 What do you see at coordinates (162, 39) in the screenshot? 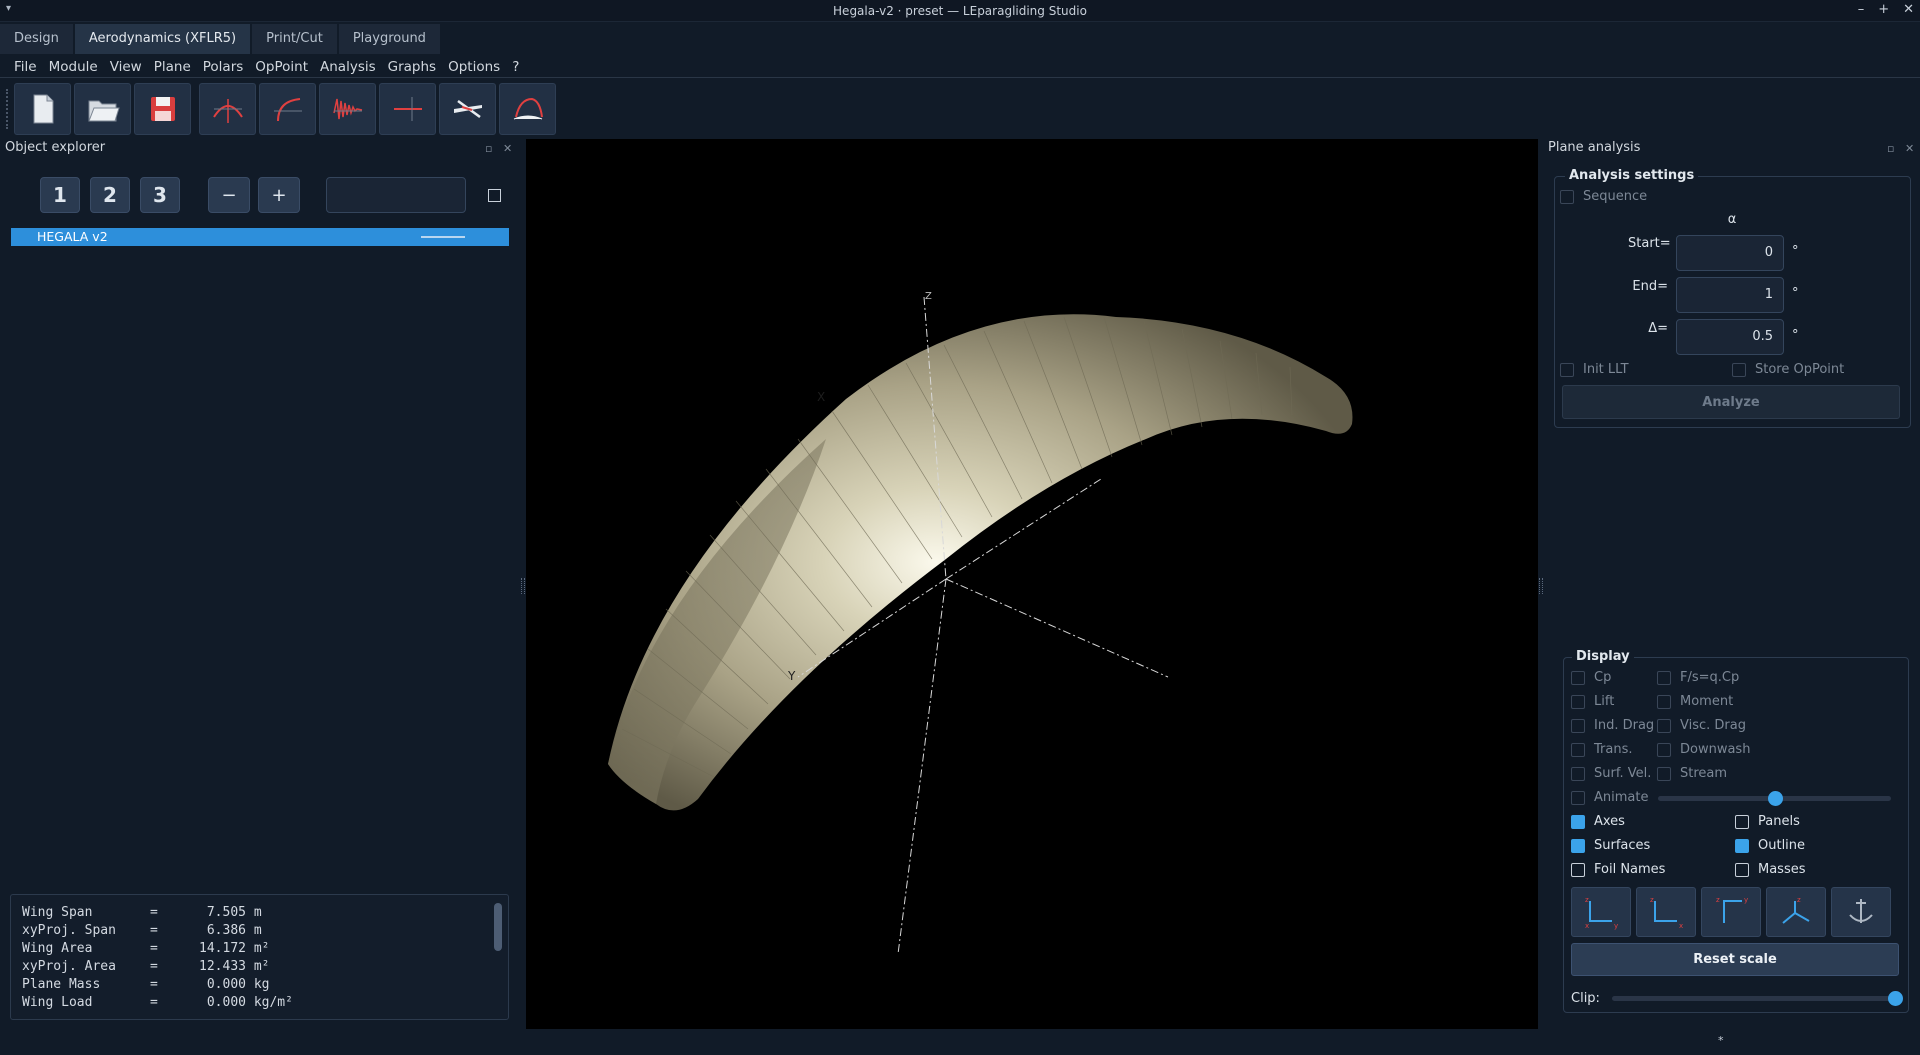
I see `tab-aerodynamics: Aerodynamics (XFLR5)` at bounding box center [162, 39].